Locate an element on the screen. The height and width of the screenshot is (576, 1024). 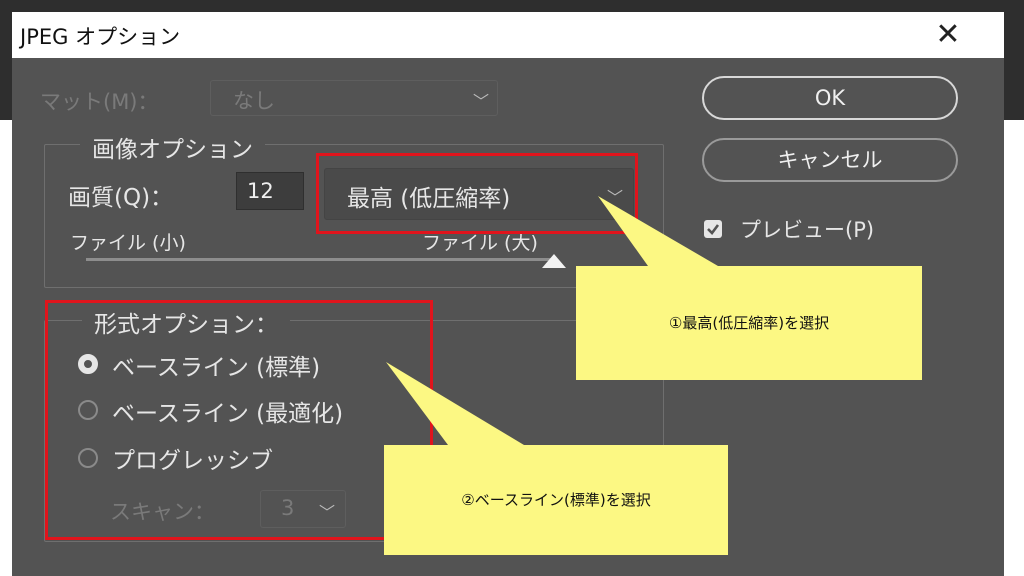
quality-slider-thumb is located at coordinates (554, 261).